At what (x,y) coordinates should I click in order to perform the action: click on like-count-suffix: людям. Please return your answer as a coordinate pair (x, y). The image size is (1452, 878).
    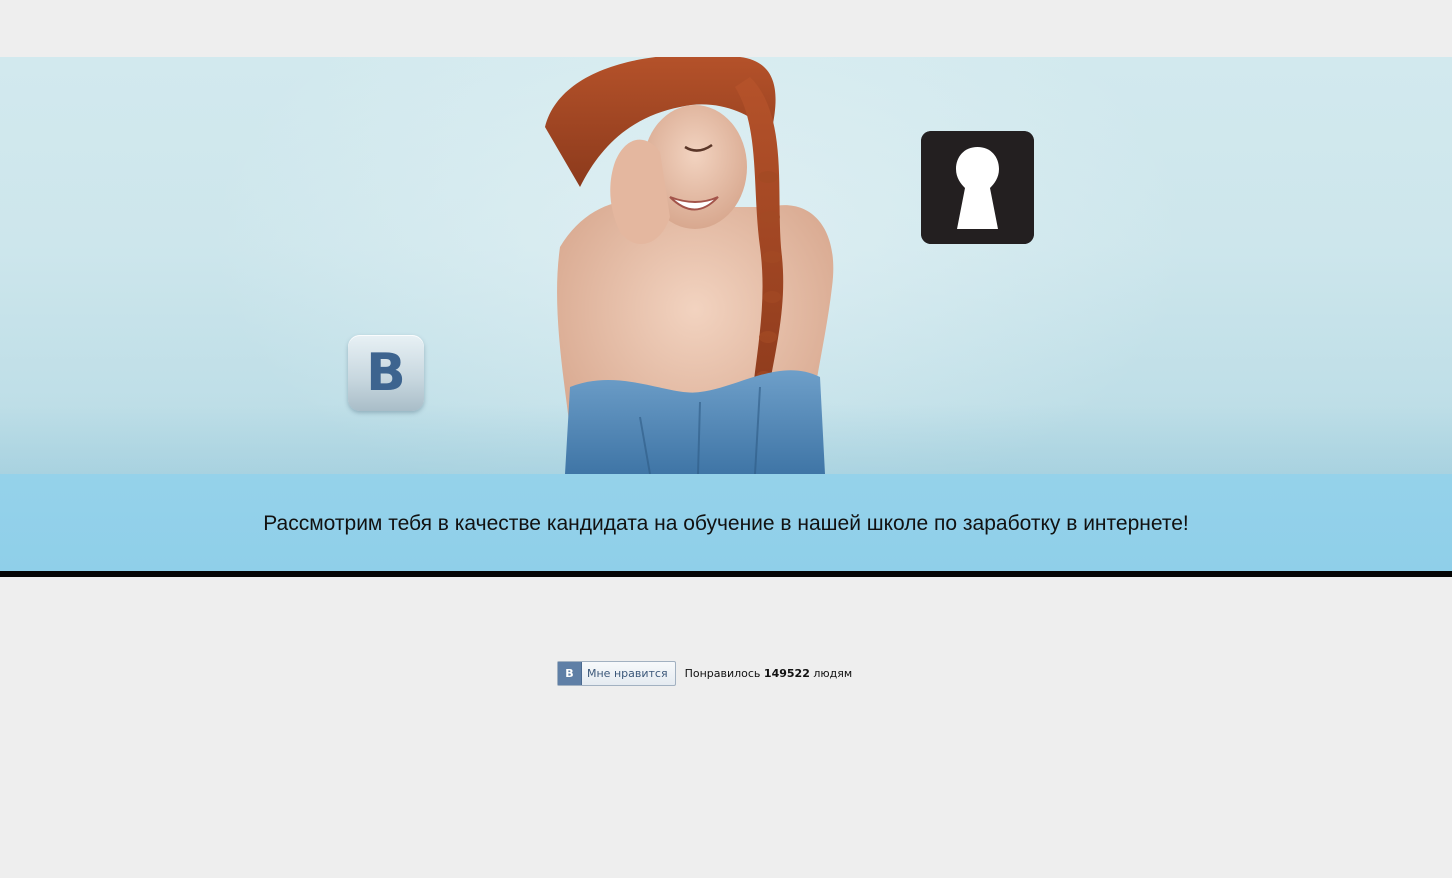
    Looking at the image, I should click on (833, 673).